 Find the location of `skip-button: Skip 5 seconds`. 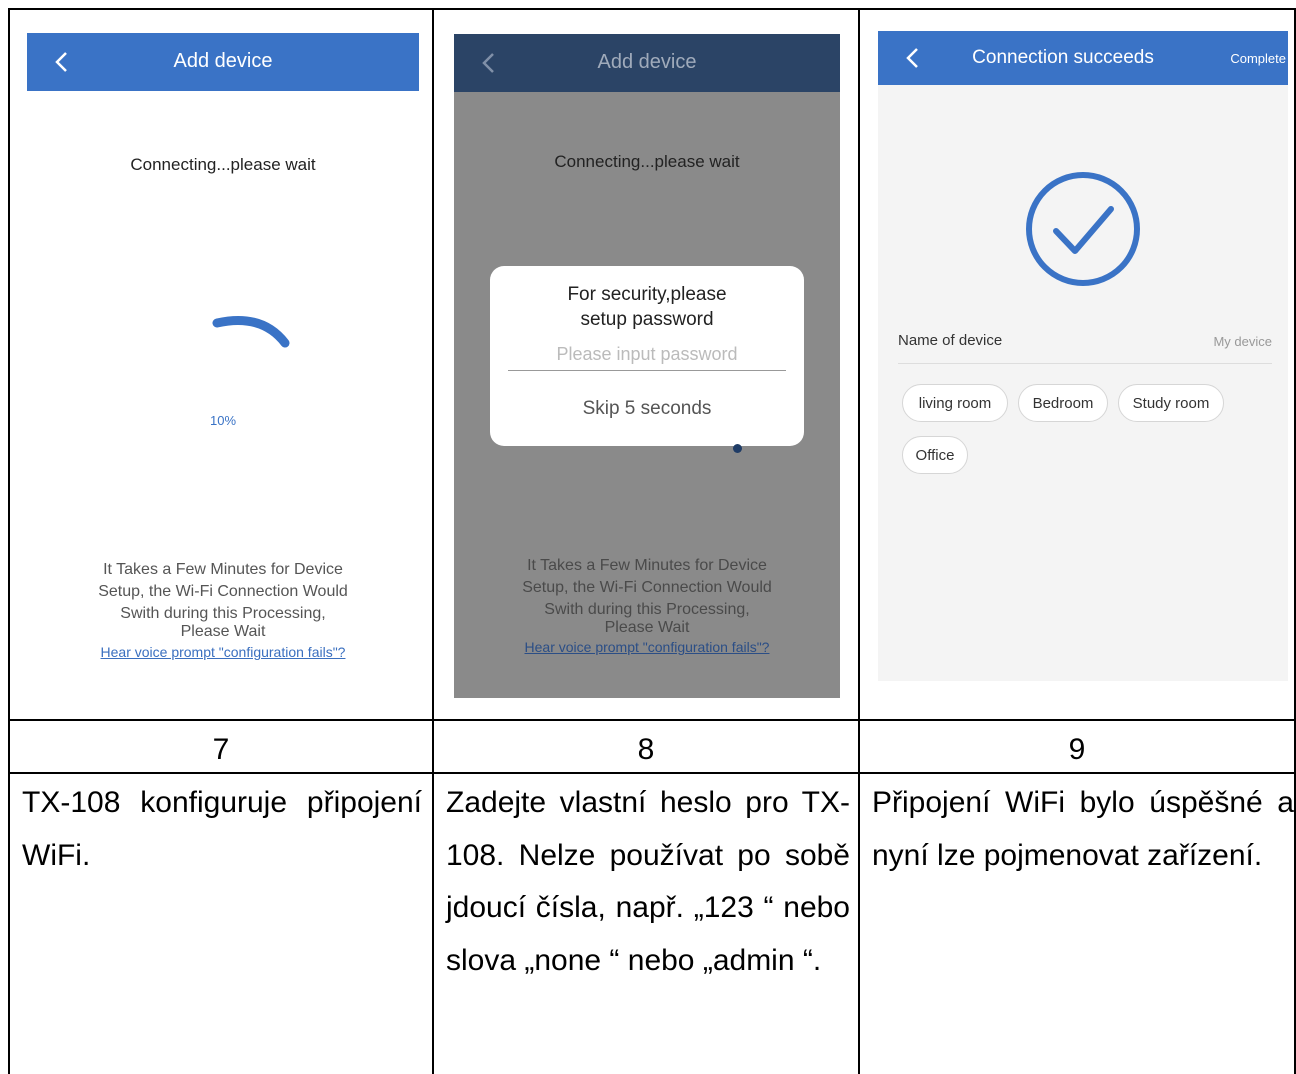

skip-button: Skip 5 seconds is located at coordinates (647, 409).